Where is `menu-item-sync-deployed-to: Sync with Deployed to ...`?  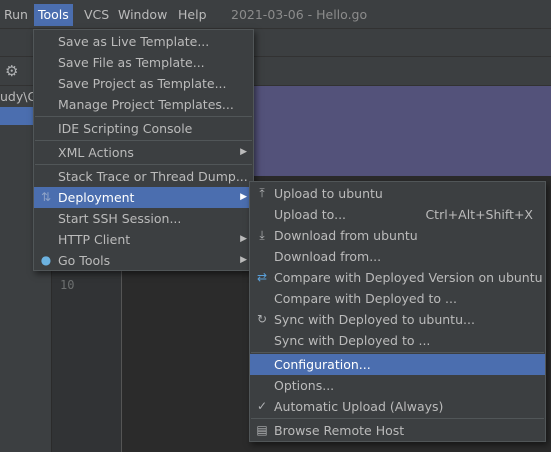
menu-item-sync-deployed-to: Sync with Deployed to ... is located at coordinates (397, 340).